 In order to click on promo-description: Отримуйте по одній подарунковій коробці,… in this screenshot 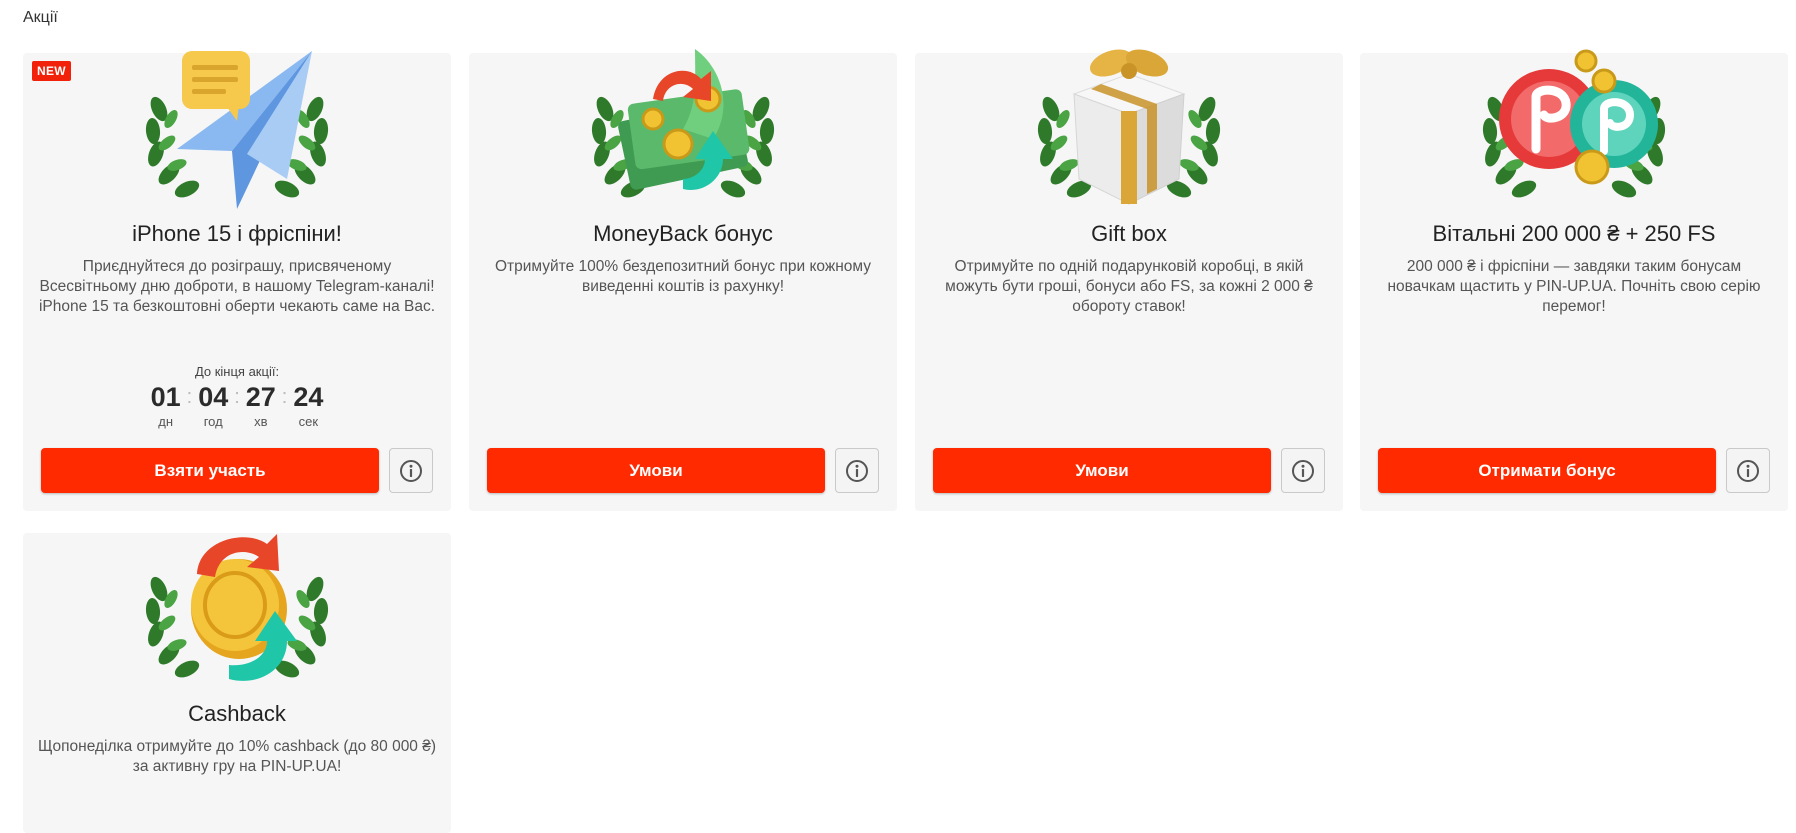, I will do `click(1129, 286)`.